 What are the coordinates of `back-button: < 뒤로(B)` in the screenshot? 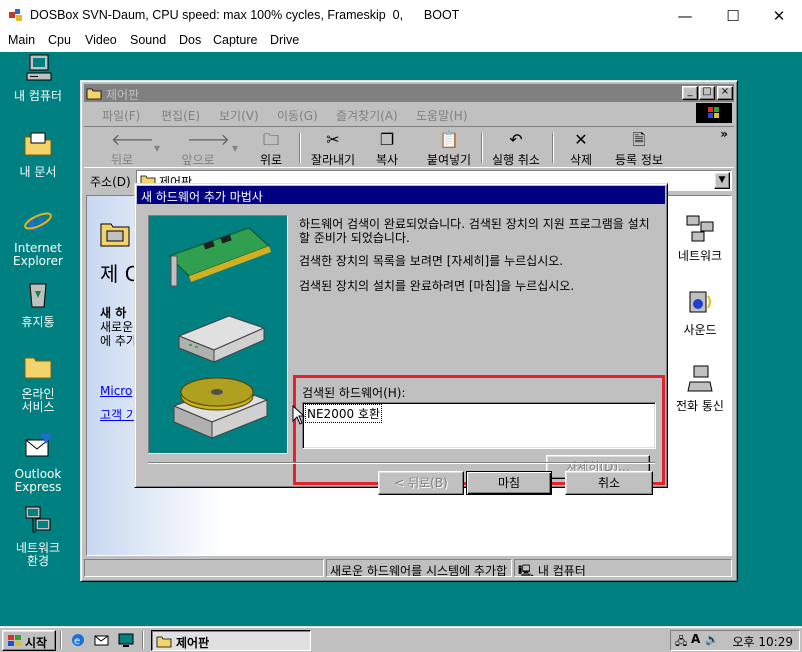 It's located at (421, 483).